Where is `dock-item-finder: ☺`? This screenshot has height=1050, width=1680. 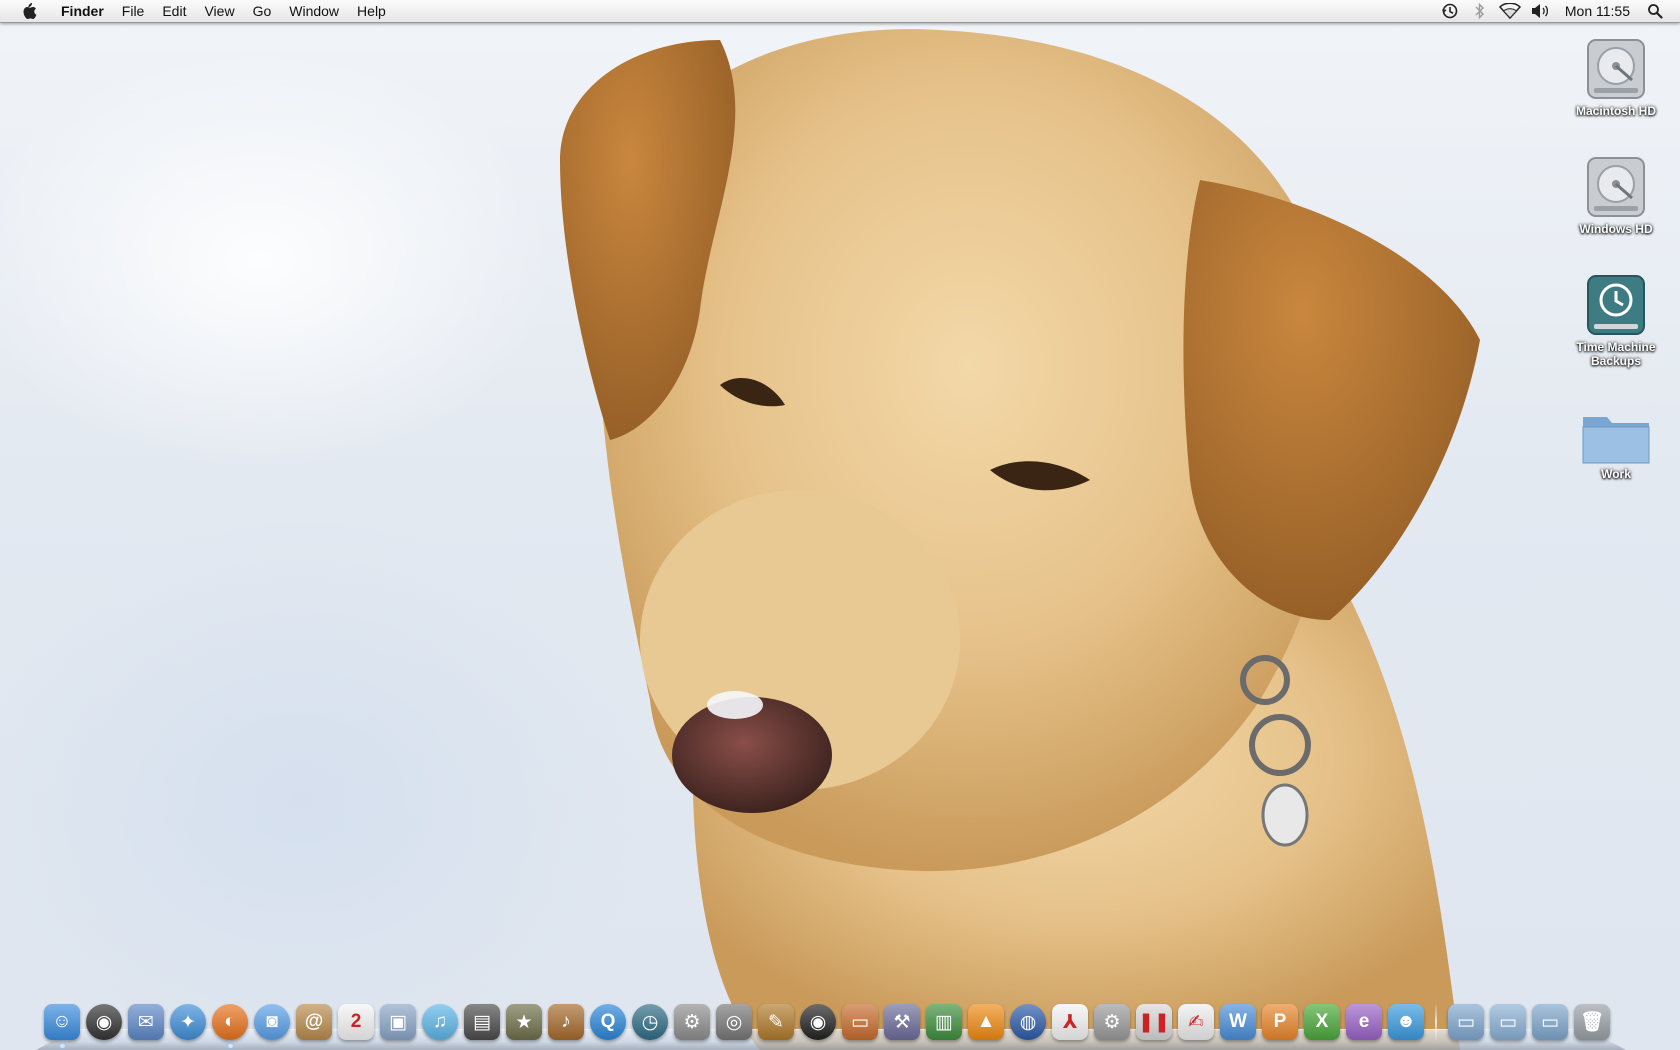
dock-item-finder: ☺ is located at coordinates (62, 1025).